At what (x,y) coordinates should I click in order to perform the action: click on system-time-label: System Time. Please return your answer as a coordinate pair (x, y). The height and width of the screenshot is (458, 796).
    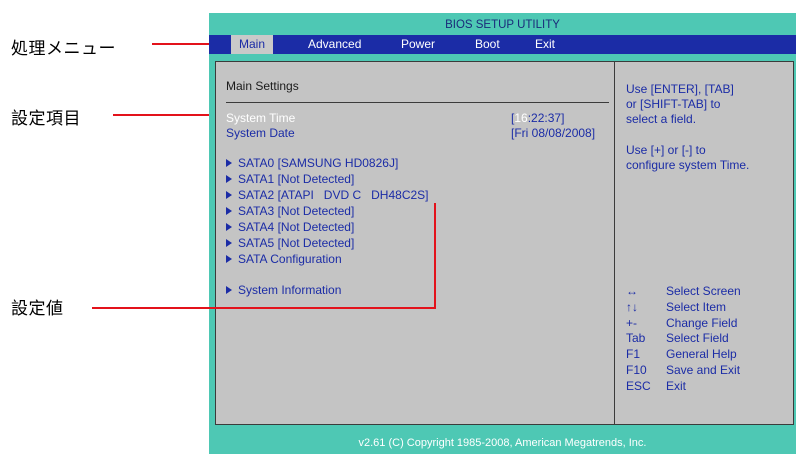
    Looking at the image, I should click on (260, 118).